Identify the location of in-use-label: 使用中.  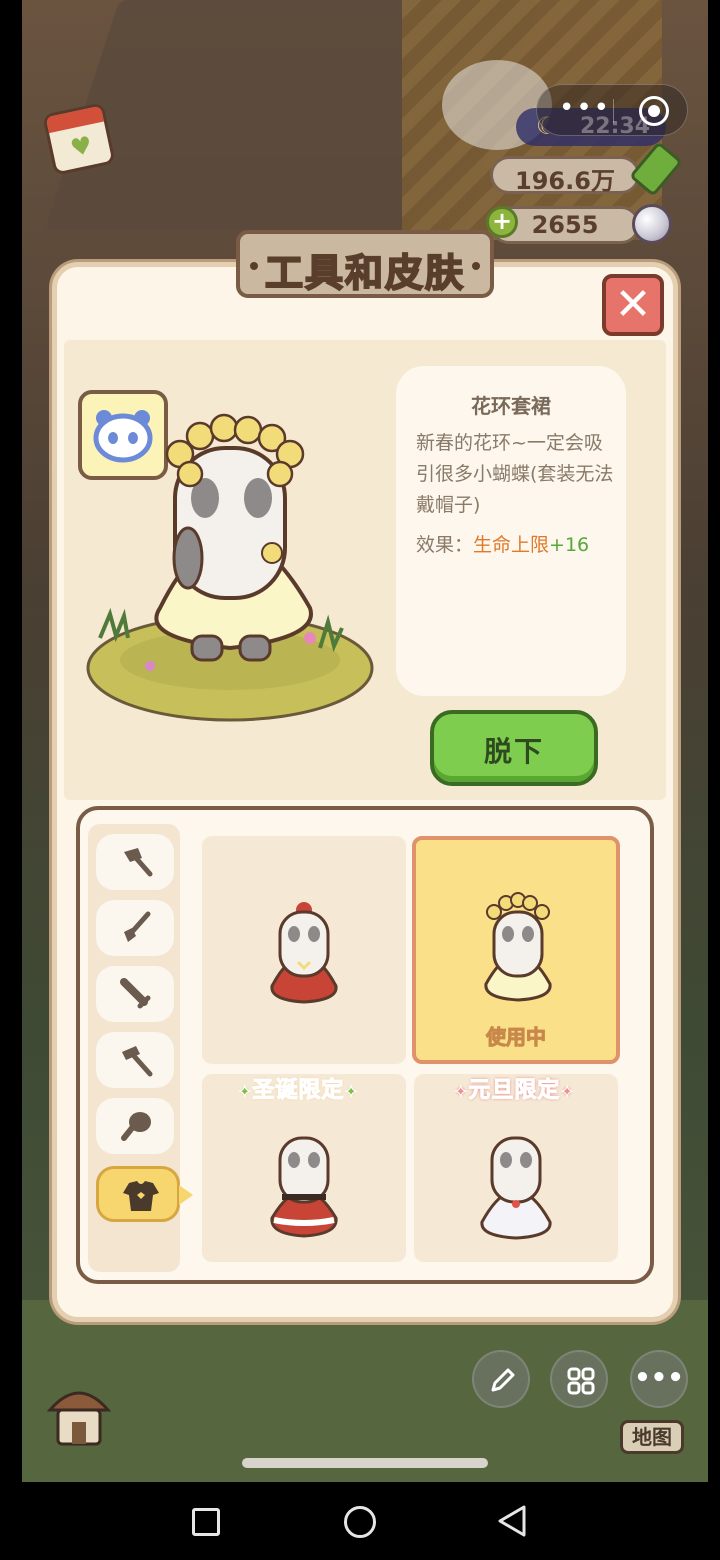
(516, 1037).